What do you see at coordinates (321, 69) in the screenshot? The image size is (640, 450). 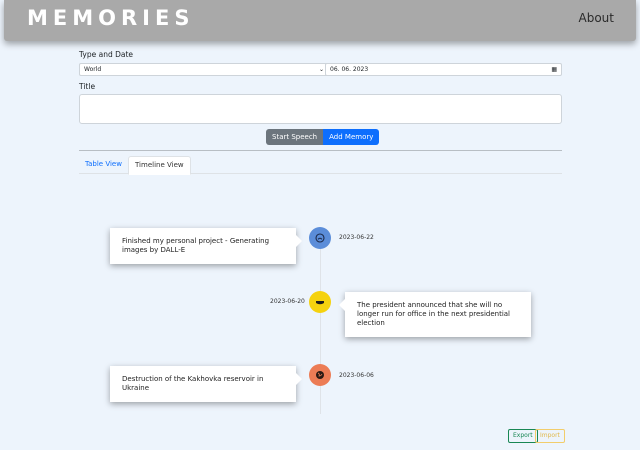 I see `chevron-down-icon: ⌄` at bounding box center [321, 69].